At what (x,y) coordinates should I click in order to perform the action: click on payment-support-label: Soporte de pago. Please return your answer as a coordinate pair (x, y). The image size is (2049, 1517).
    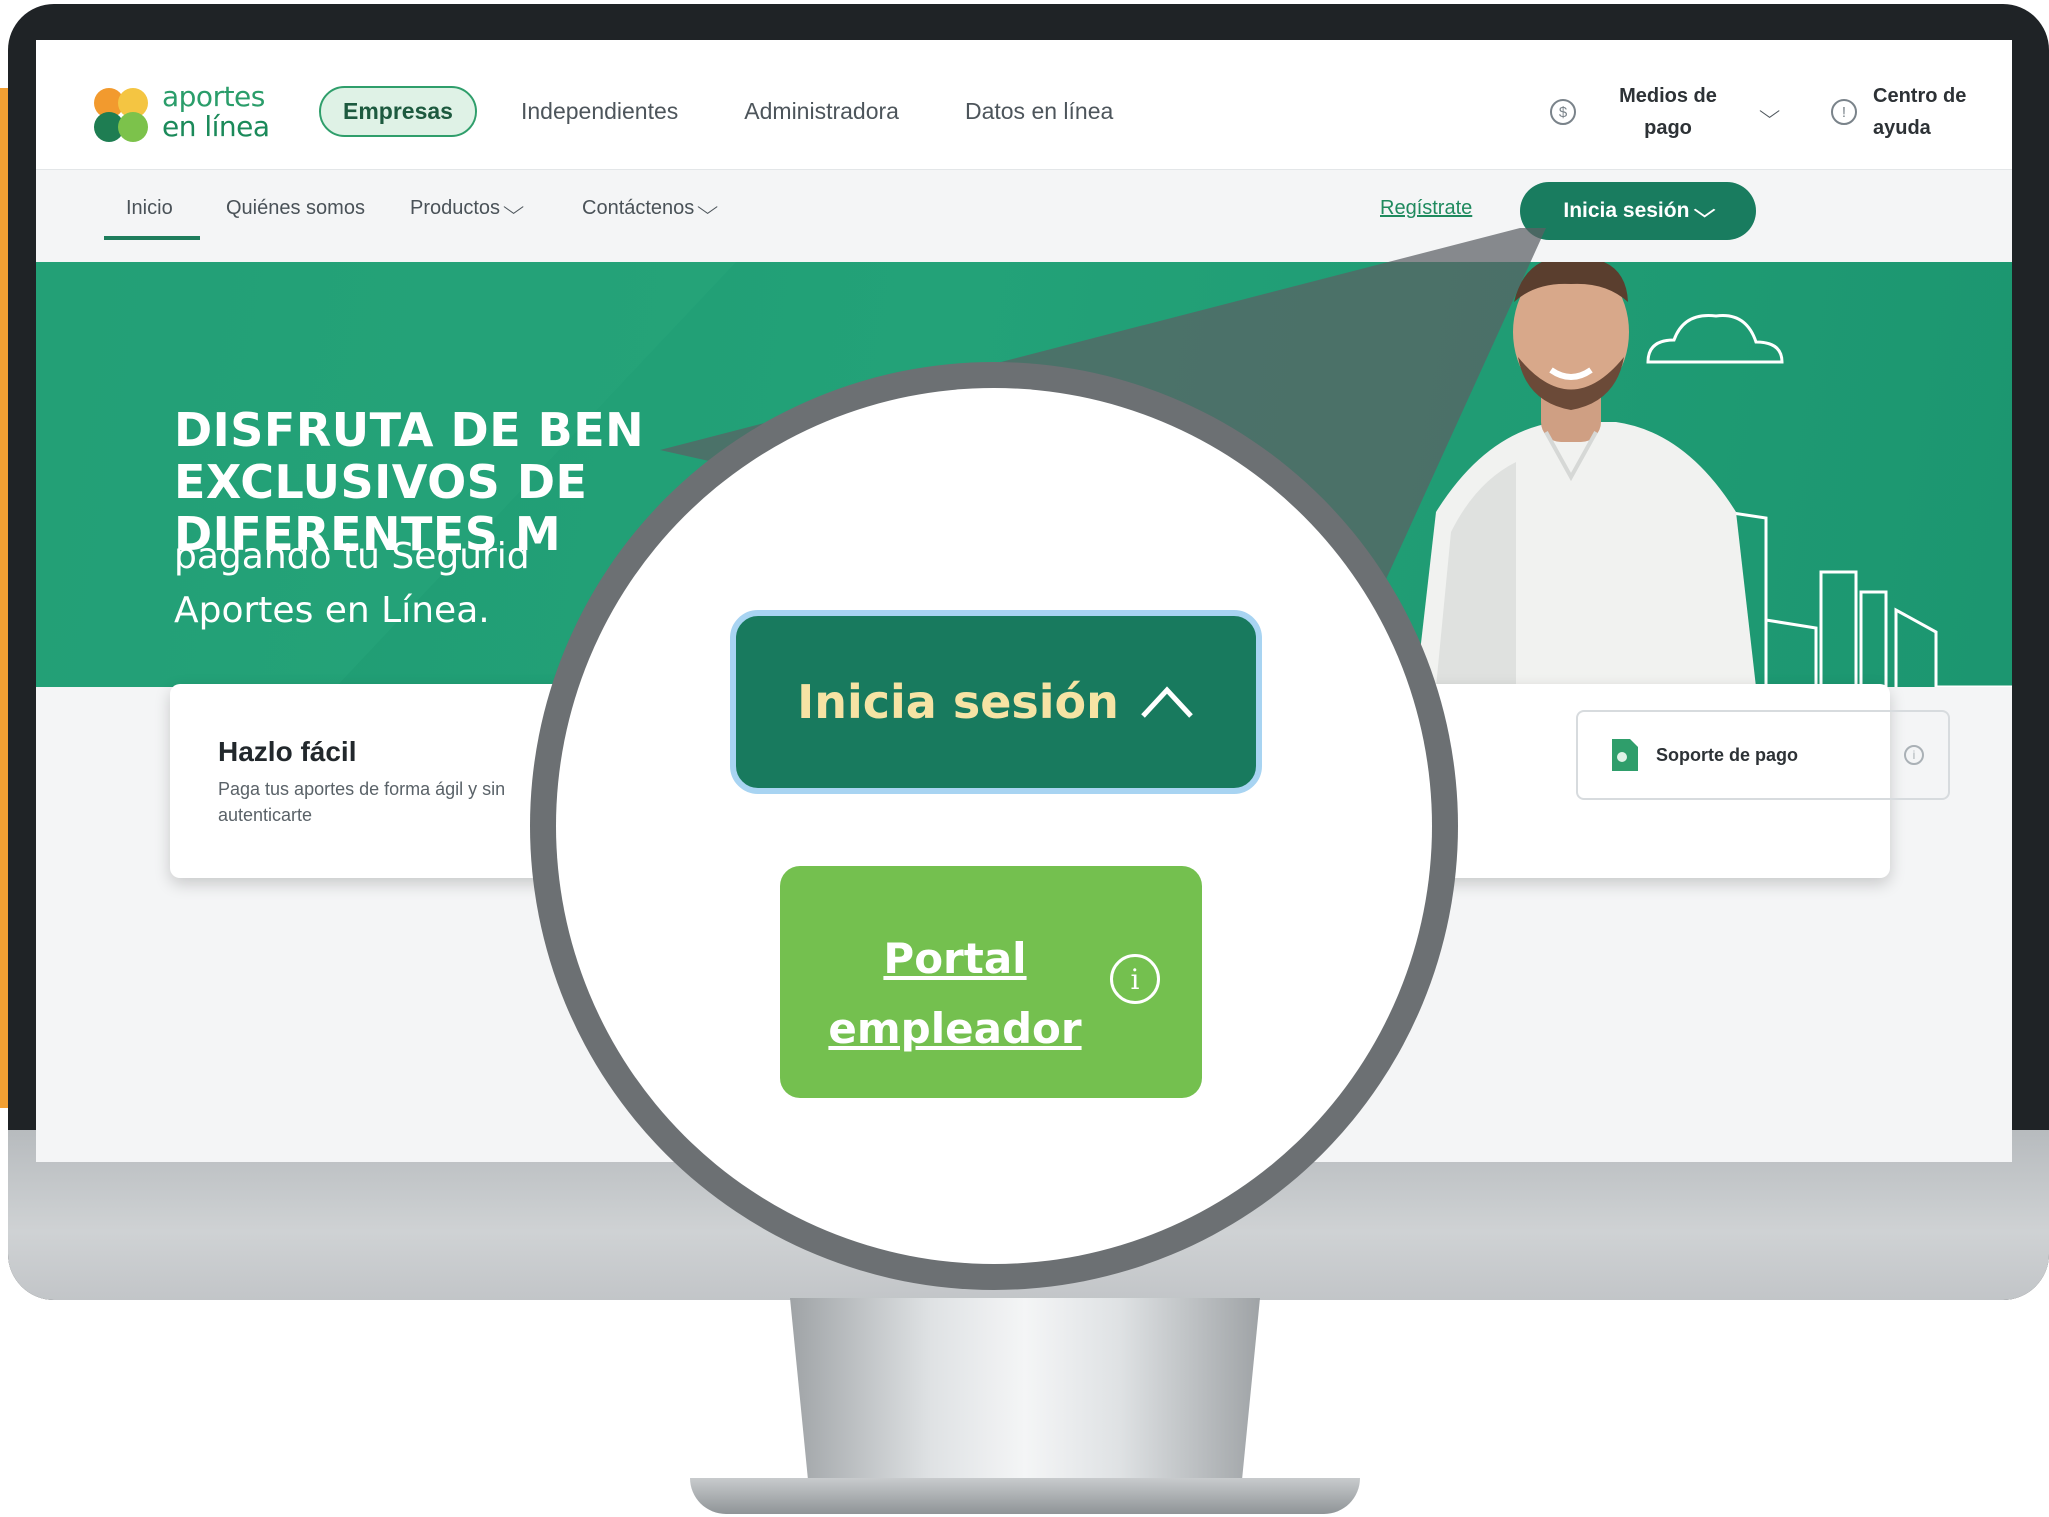
    Looking at the image, I should click on (1727, 754).